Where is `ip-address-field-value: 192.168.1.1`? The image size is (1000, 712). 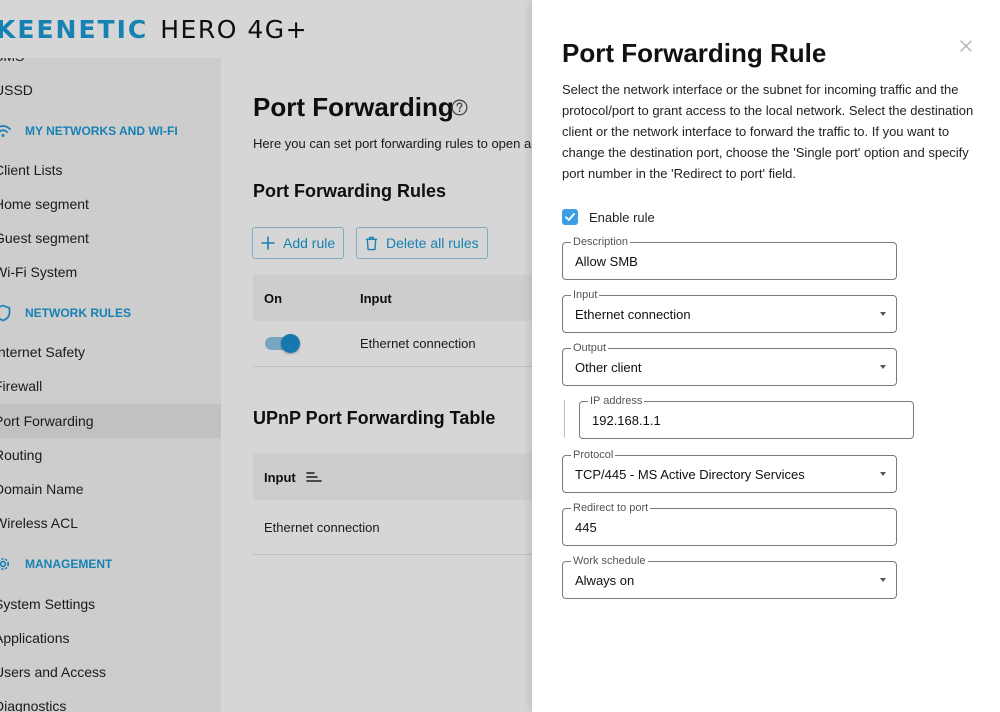 ip-address-field-value: 192.168.1.1 is located at coordinates (626, 420).